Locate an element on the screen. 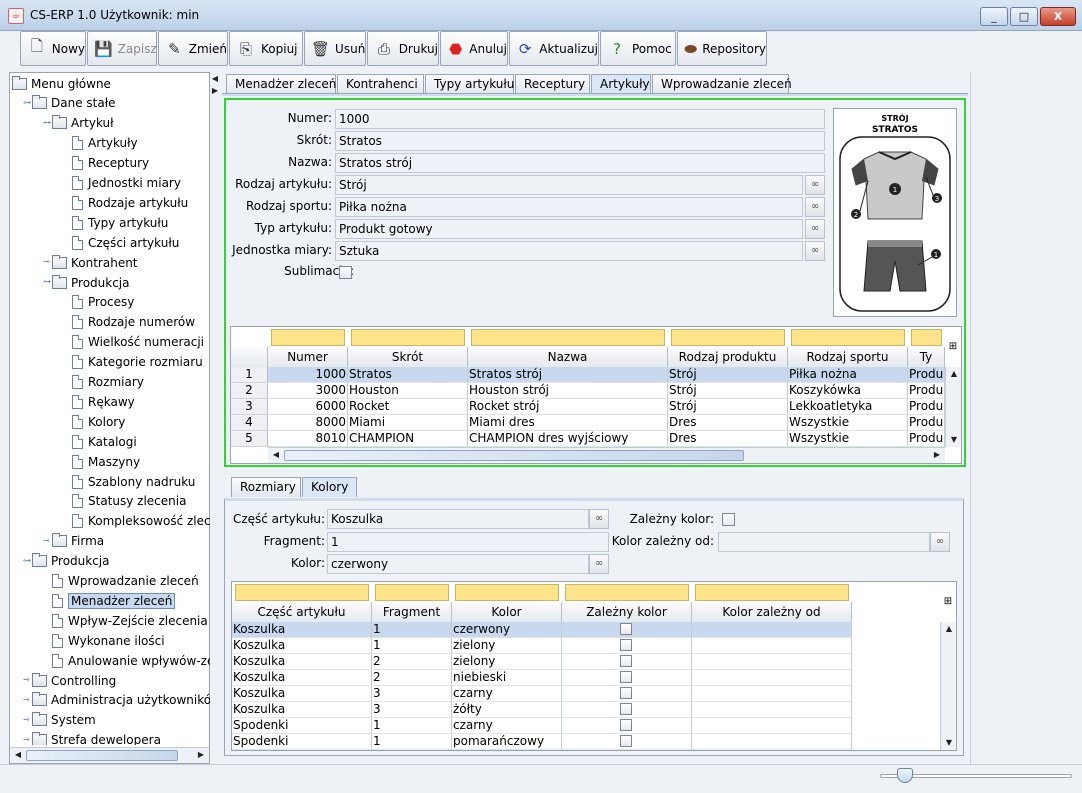 This screenshot has height=793, width=1082. collapsed-toggle-icon: ⊸ is located at coordinates (47, 540).